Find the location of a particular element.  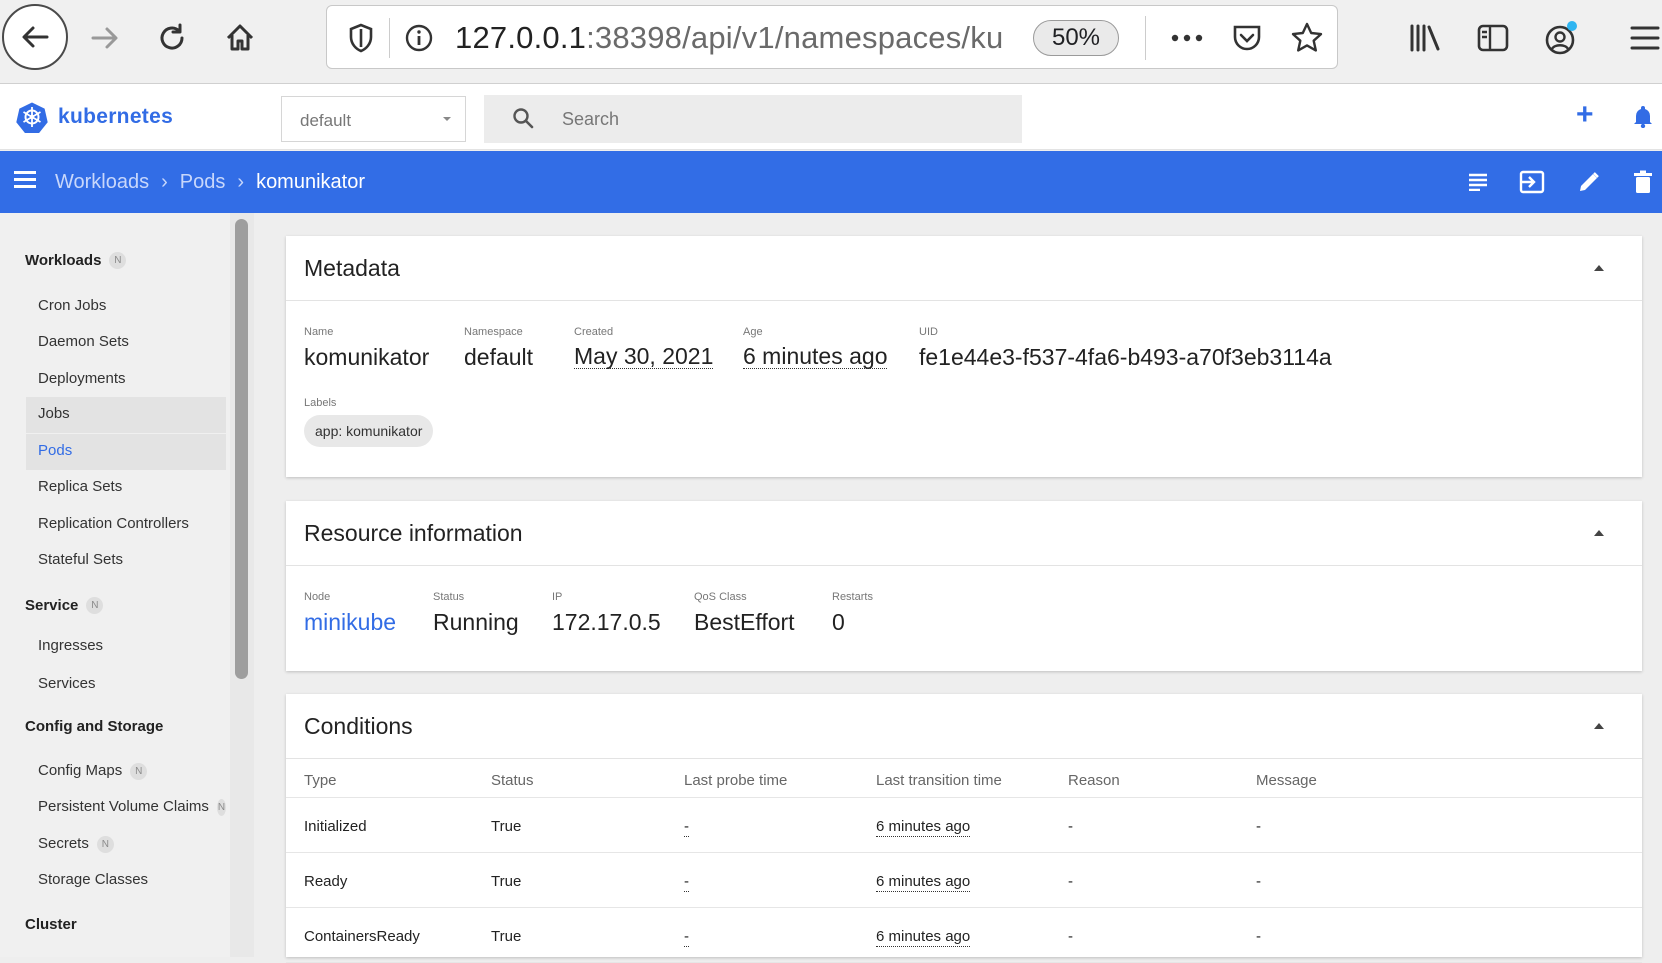

edit-button is located at coordinates (1589, 182).